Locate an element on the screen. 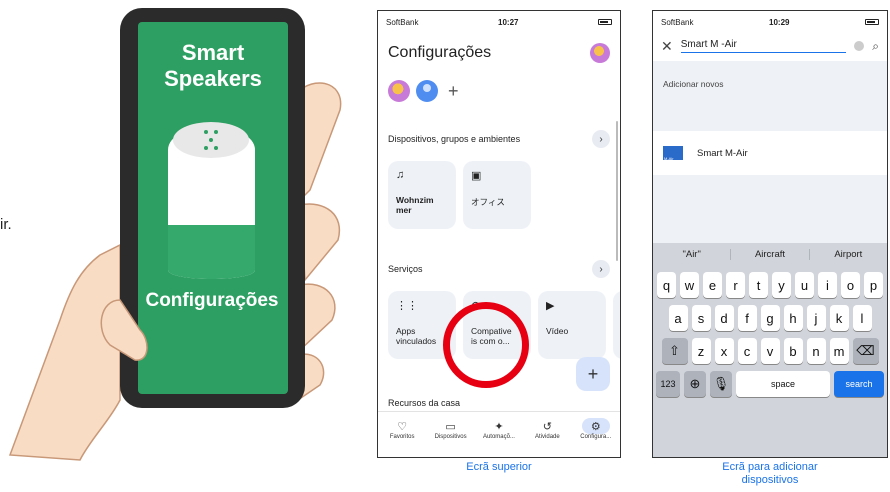 The image size is (890, 492). key-i: i is located at coordinates (827, 285).